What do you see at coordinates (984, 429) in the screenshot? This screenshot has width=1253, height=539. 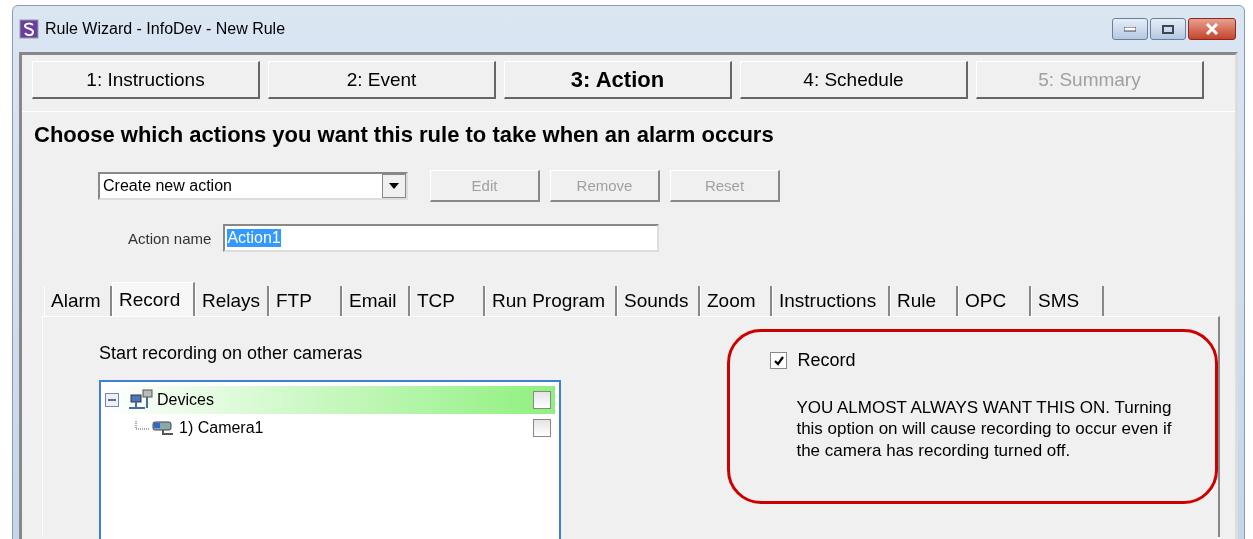 I see `note-text: YOU ALMOST ALWAYS WANT THIS ON. Turning this option on will cause recording to occur even if the camera has recording turned off.` at bounding box center [984, 429].